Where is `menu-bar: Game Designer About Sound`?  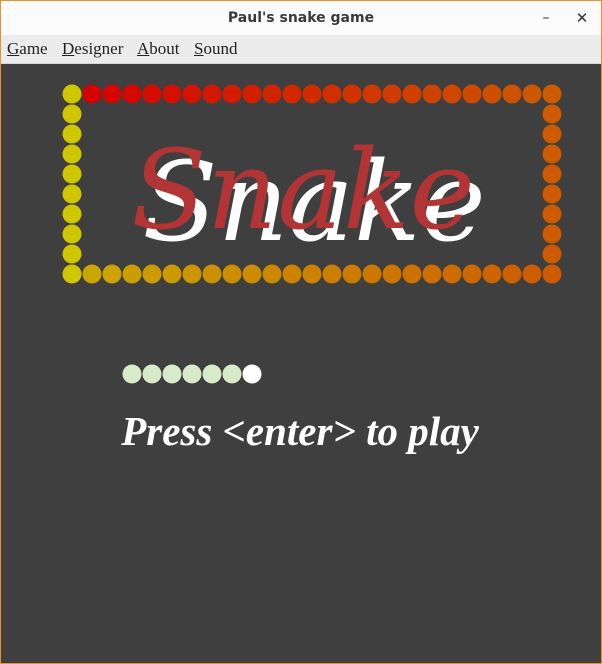 menu-bar: Game Designer About Sound is located at coordinates (301, 49).